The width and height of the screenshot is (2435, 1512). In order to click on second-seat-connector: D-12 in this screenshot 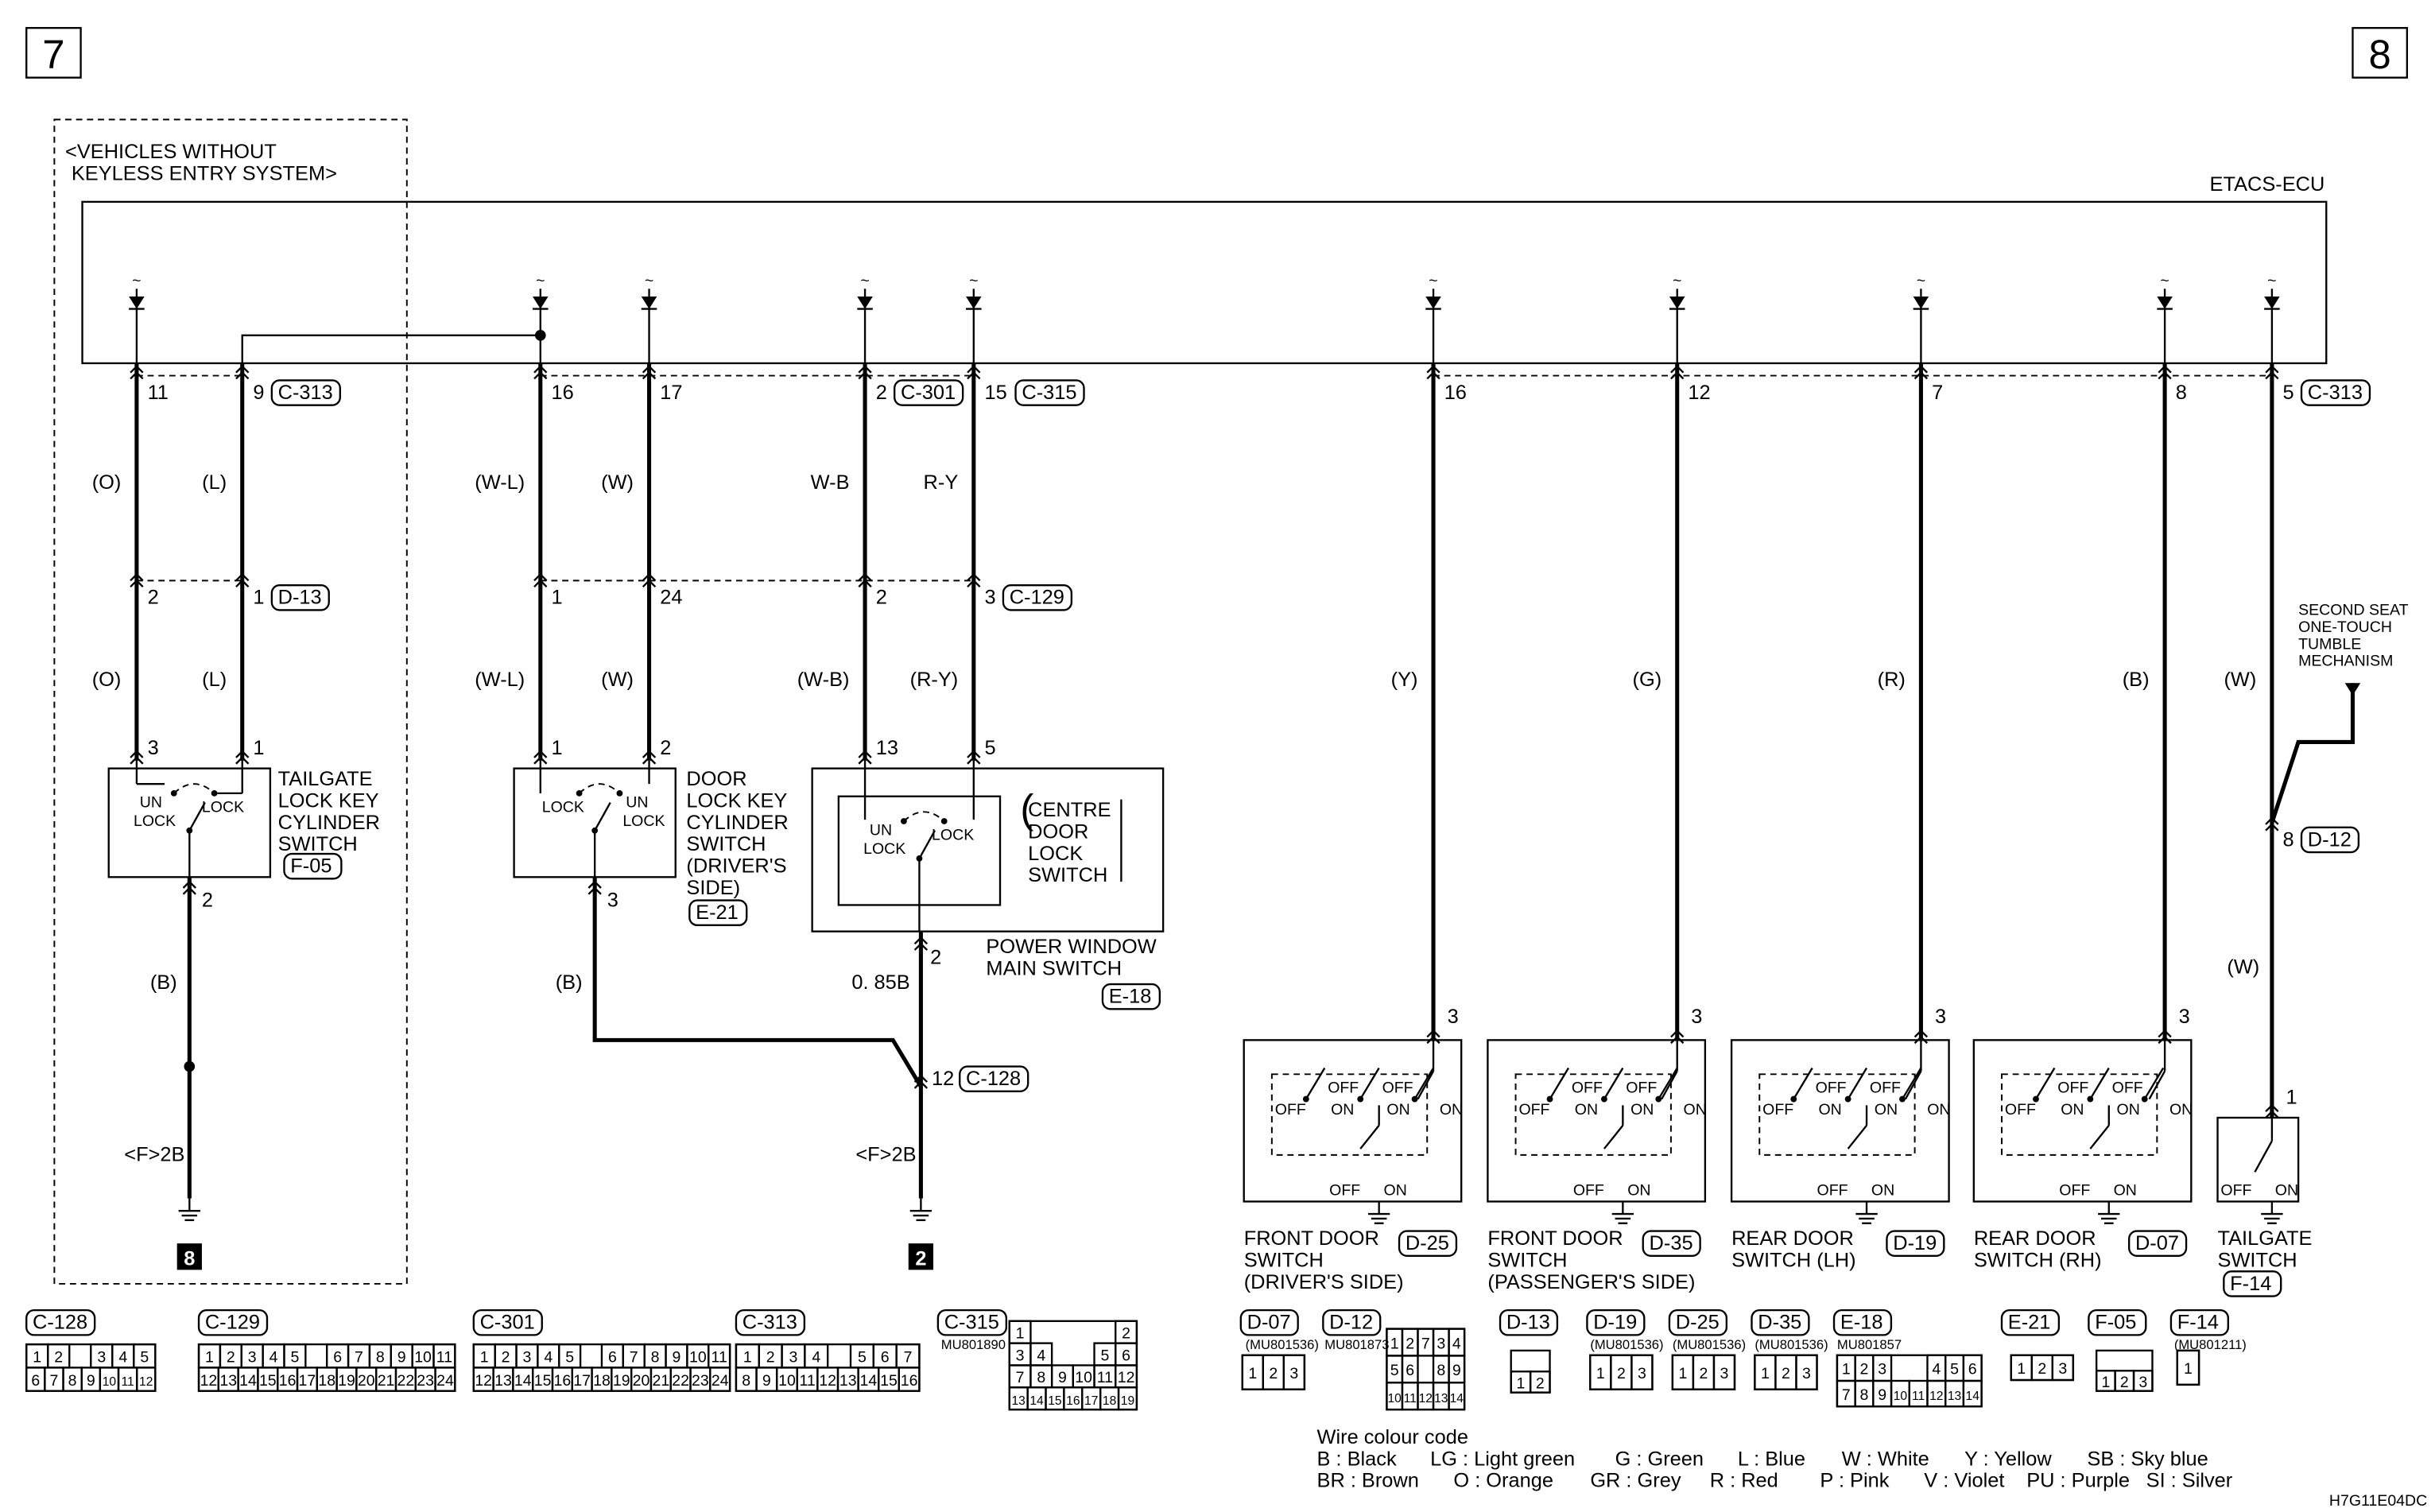, I will do `click(2330, 839)`.